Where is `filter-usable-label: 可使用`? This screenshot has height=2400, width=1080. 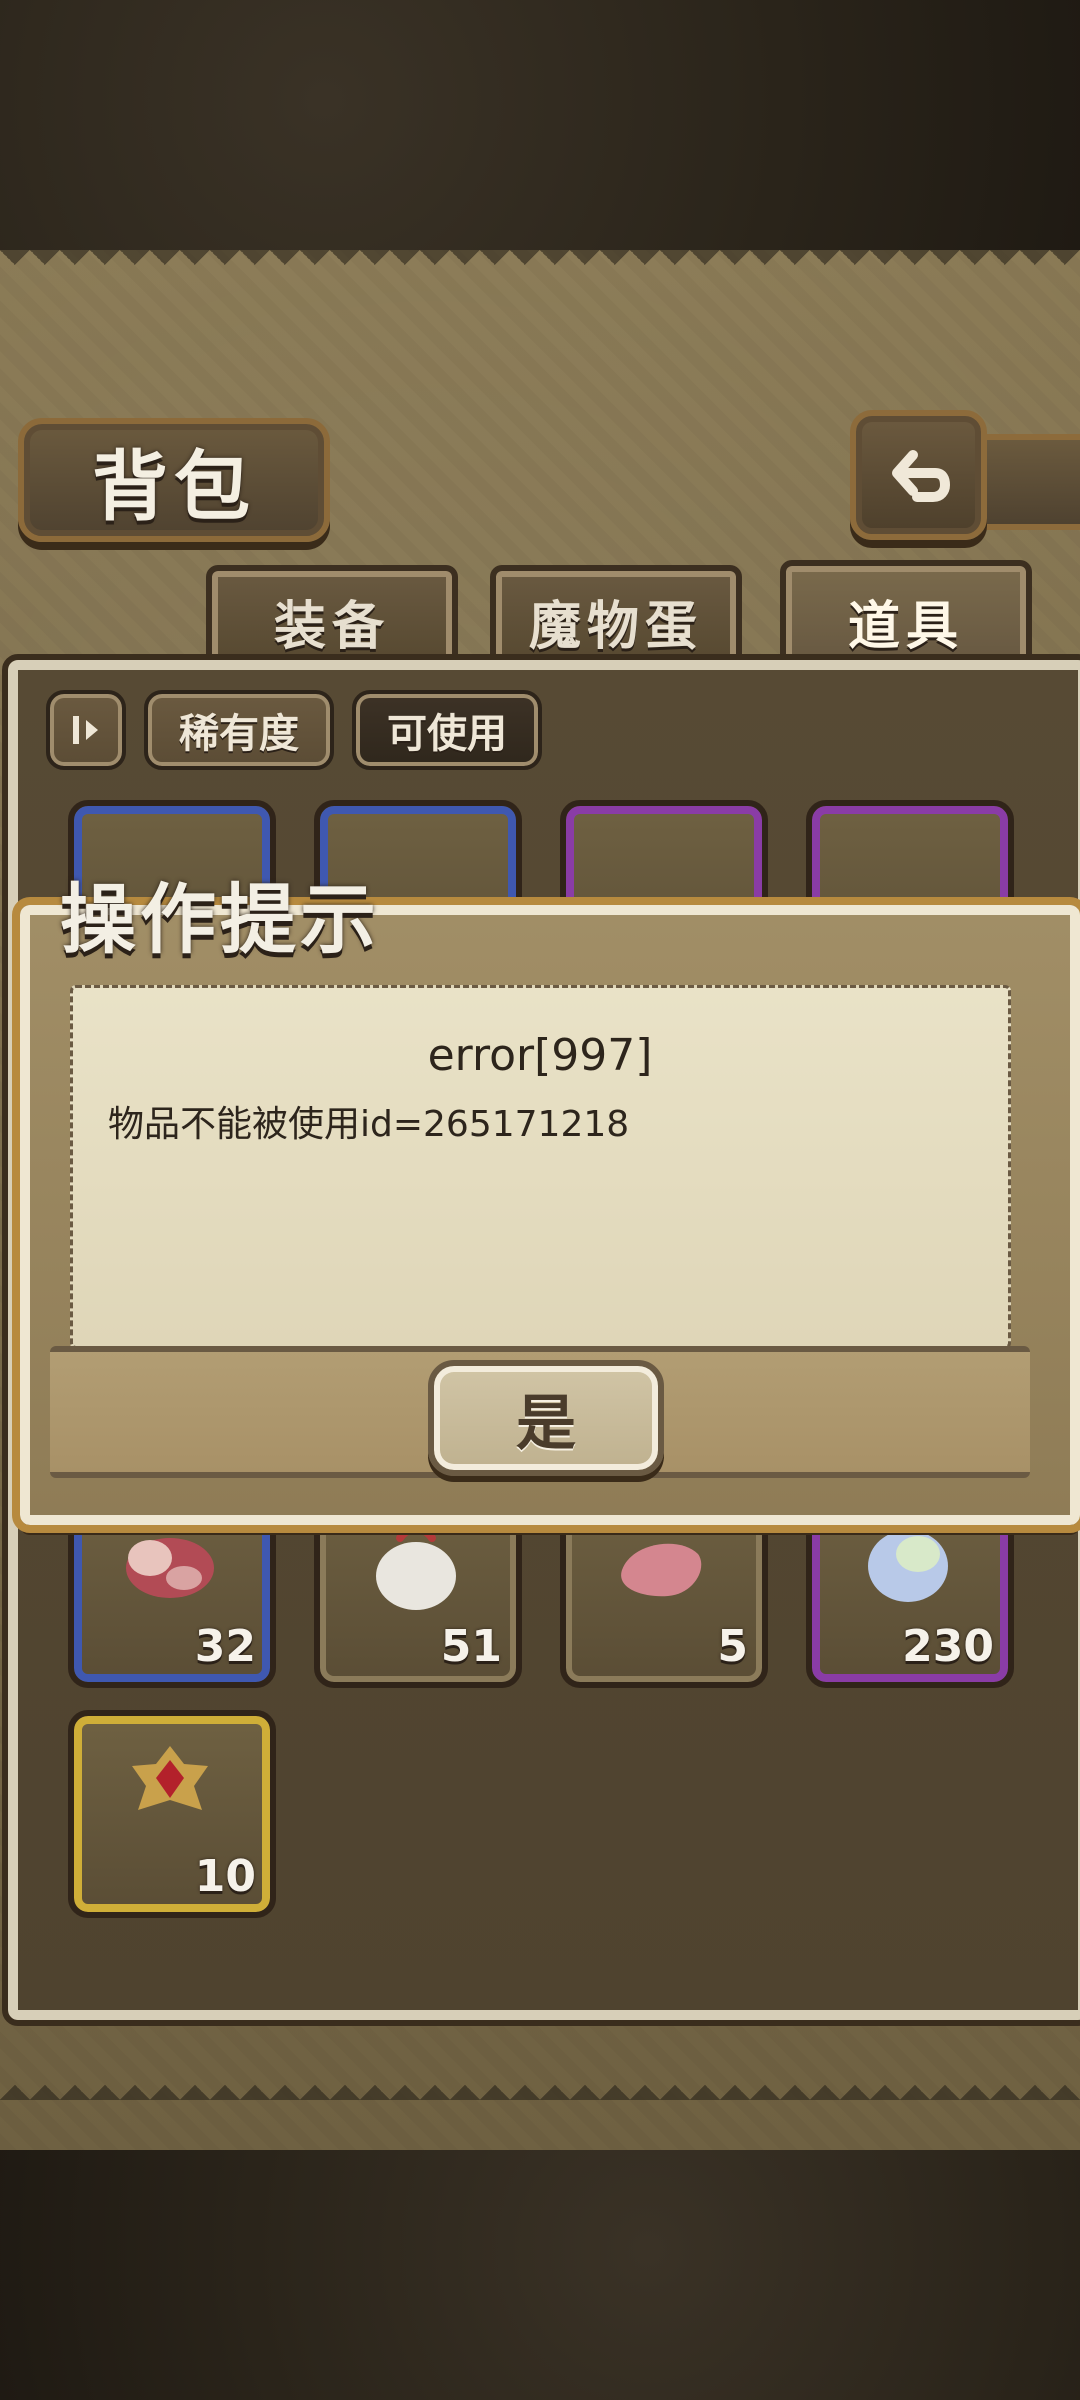 filter-usable-label: 可使用 is located at coordinates (447, 734).